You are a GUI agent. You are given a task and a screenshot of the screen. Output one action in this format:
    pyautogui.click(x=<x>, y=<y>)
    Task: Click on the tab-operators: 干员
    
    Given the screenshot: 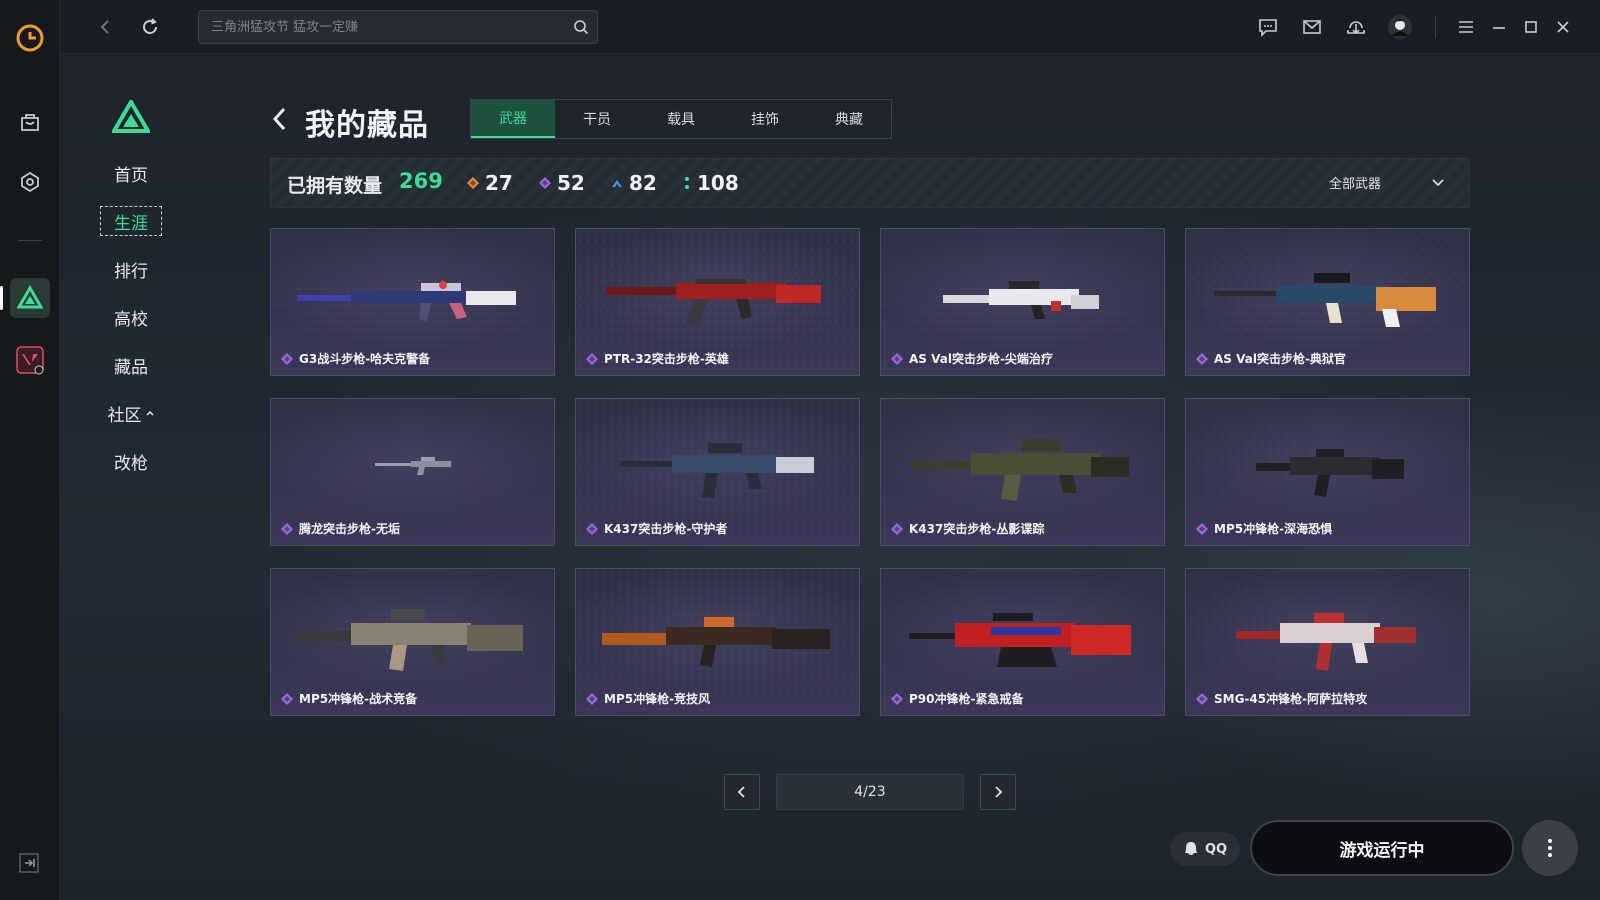 What is the action you would take?
    pyautogui.click(x=597, y=119)
    